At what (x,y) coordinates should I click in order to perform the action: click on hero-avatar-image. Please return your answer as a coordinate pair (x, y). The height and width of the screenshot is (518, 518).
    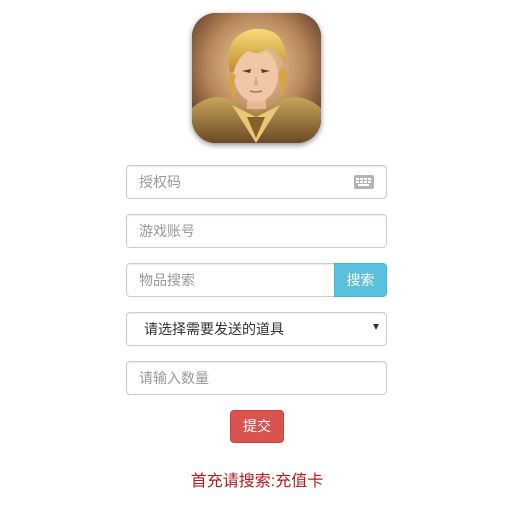
    Looking at the image, I should click on (256, 78).